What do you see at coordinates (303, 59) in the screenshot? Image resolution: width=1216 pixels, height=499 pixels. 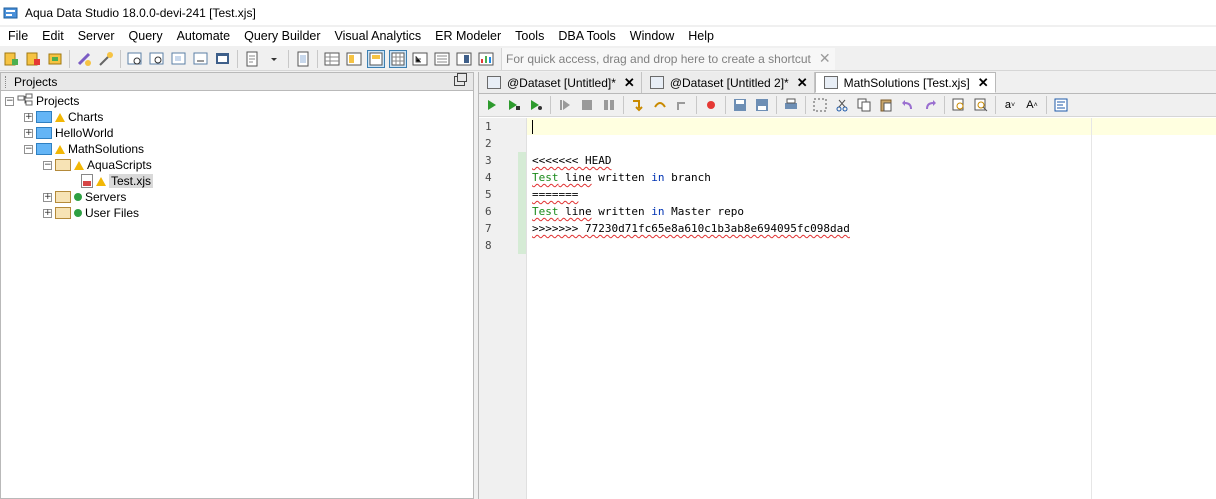 I see `open-file-icon` at bounding box center [303, 59].